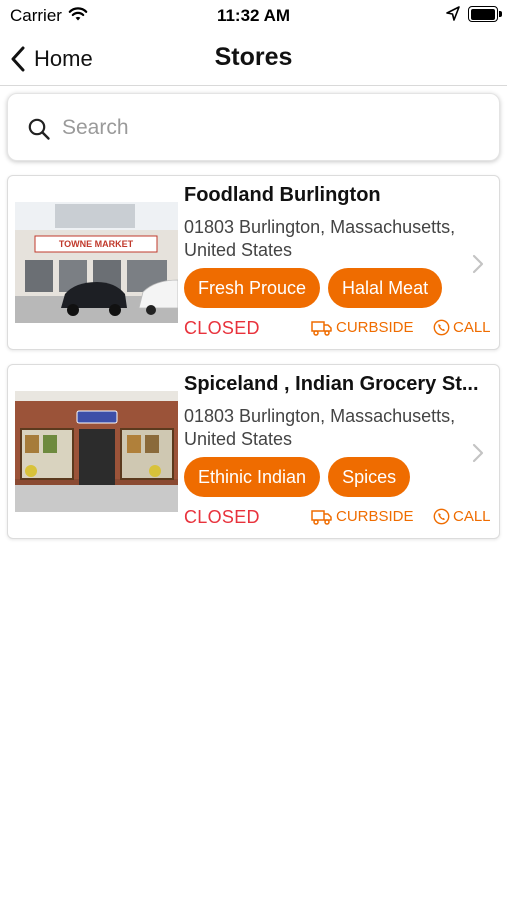  What do you see at coordinates (96, 262) in the screenshot?
I see `store-photo: TOWNE MARKET` at bounding box center [96, 262].